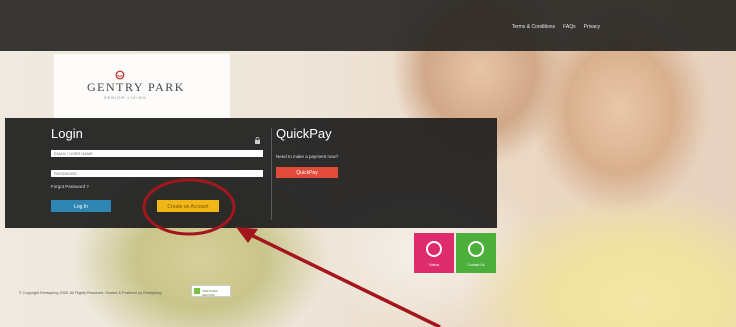 The height and width of the screenshot is (327, 736). Describe the element at coordinates (476, 249) in the screenshot. I see `phone-icon` at that location.